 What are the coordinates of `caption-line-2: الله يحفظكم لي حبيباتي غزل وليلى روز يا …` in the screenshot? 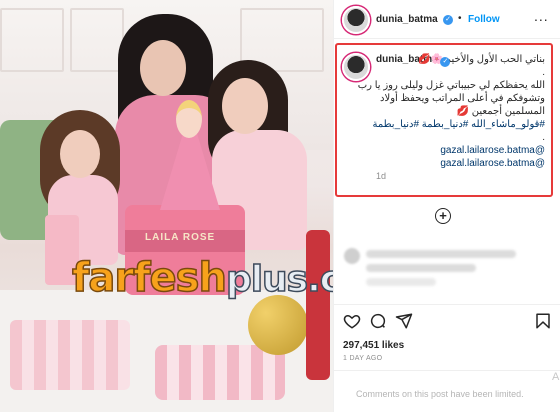 It's located at (451, 98).